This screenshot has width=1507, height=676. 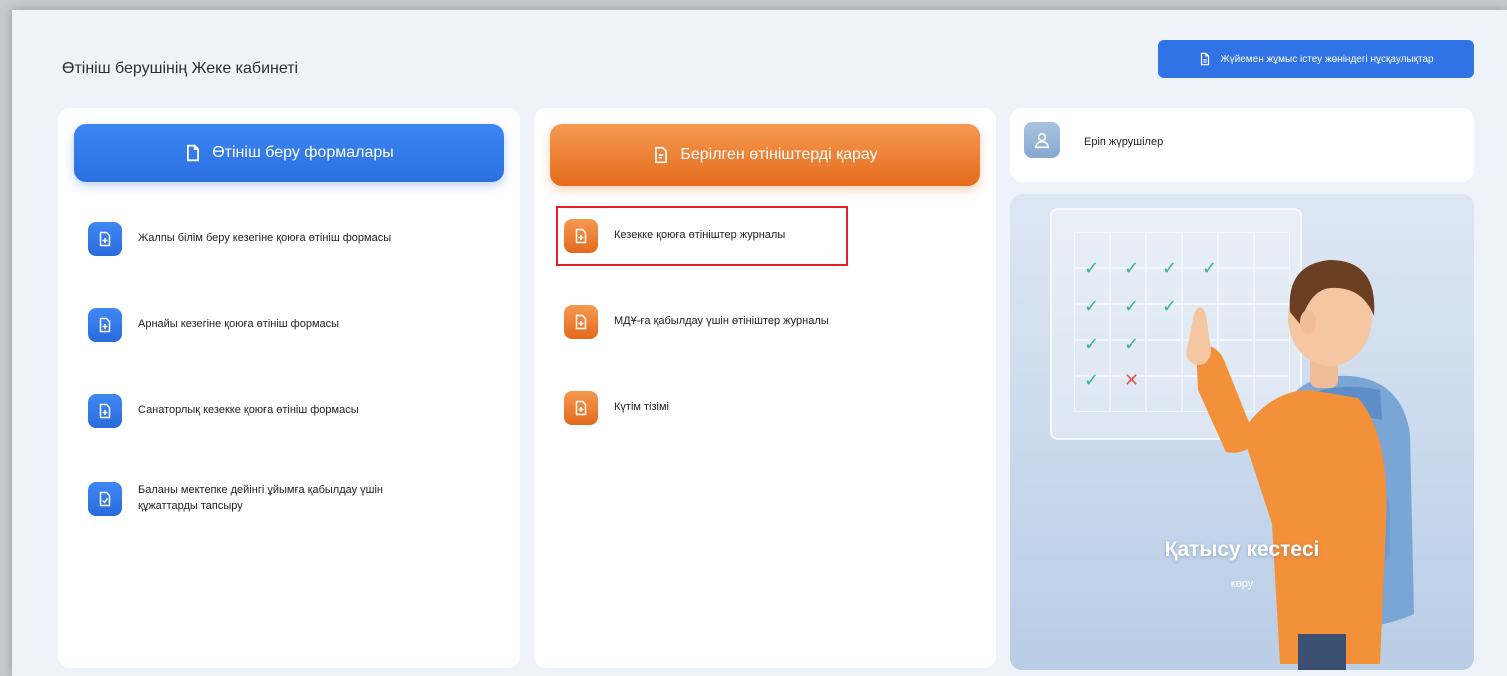 I want to click on applications-header-label: Берілген өтініштерді қарау, so click(x=779, y=154).